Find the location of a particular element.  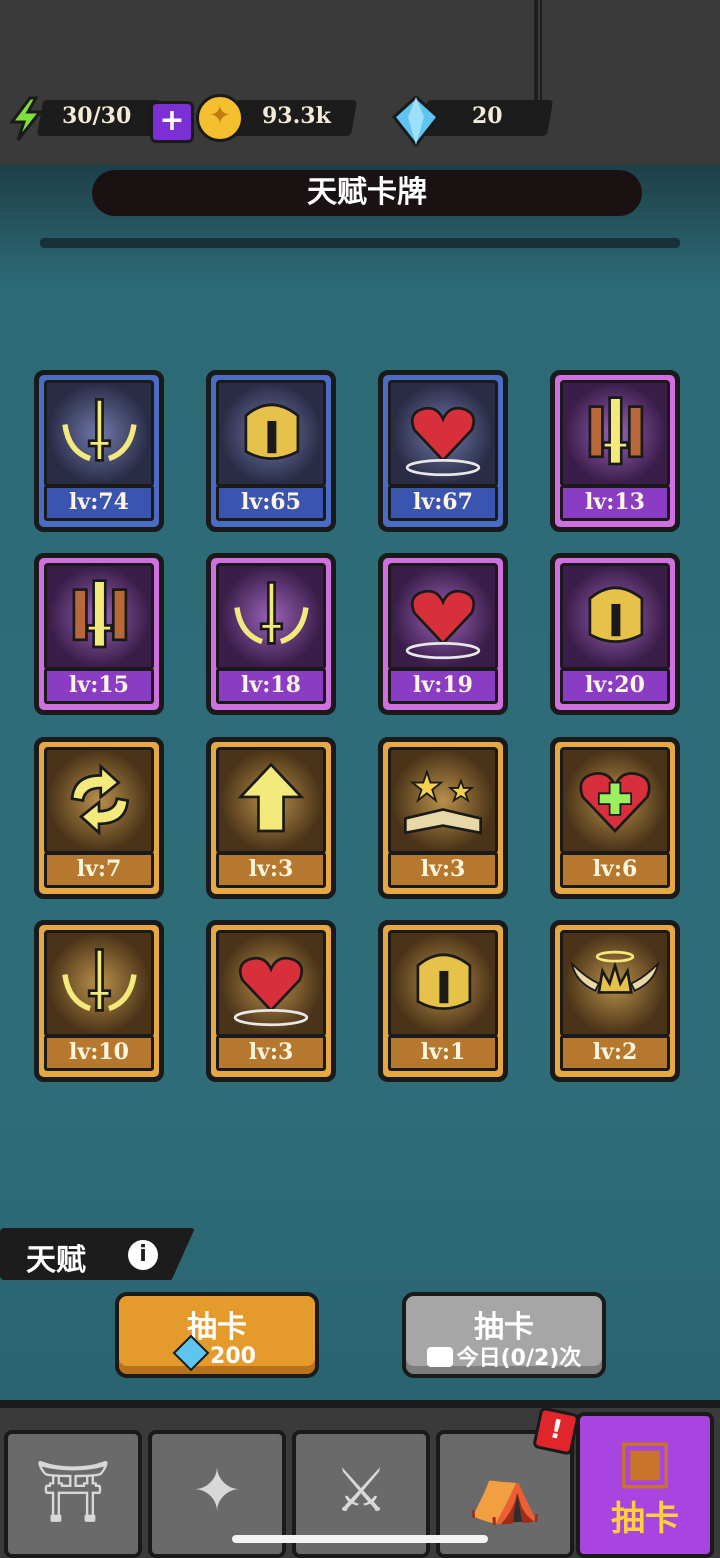

card-level: lv:15 is located at coordinates (99, 686).